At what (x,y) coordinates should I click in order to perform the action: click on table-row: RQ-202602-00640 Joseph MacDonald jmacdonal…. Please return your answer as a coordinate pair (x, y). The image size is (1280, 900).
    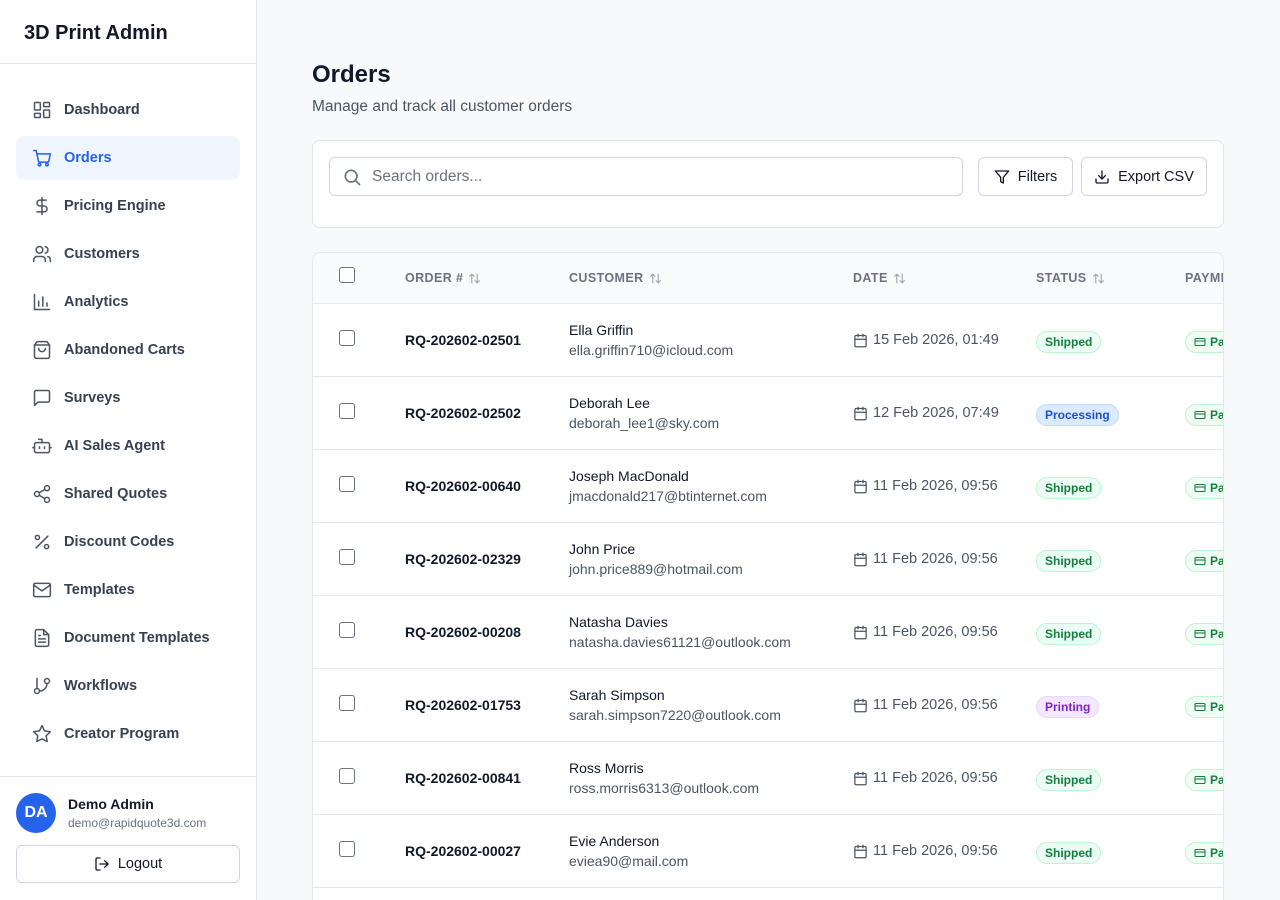
    Looking at the image, I should click on (768, 486).